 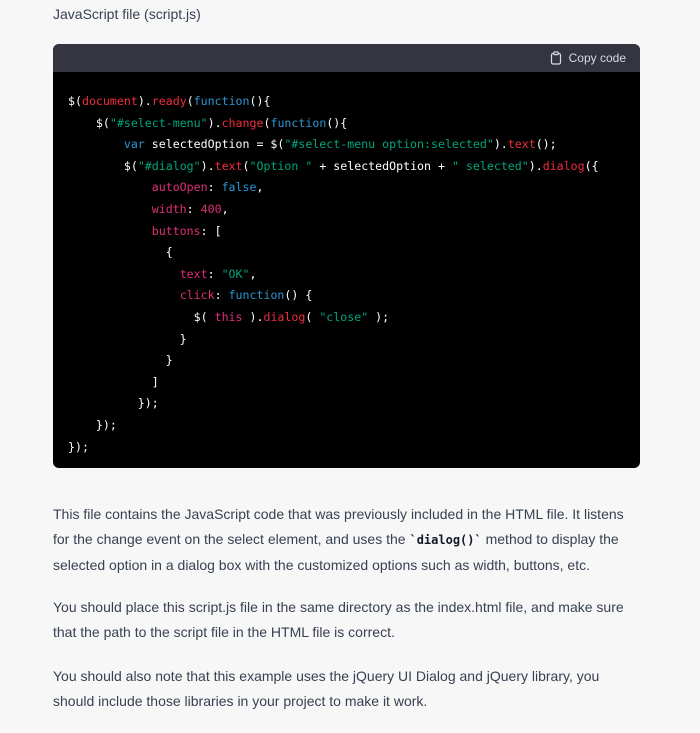 I want to click on code-token: {, so click(x=120, y=252).